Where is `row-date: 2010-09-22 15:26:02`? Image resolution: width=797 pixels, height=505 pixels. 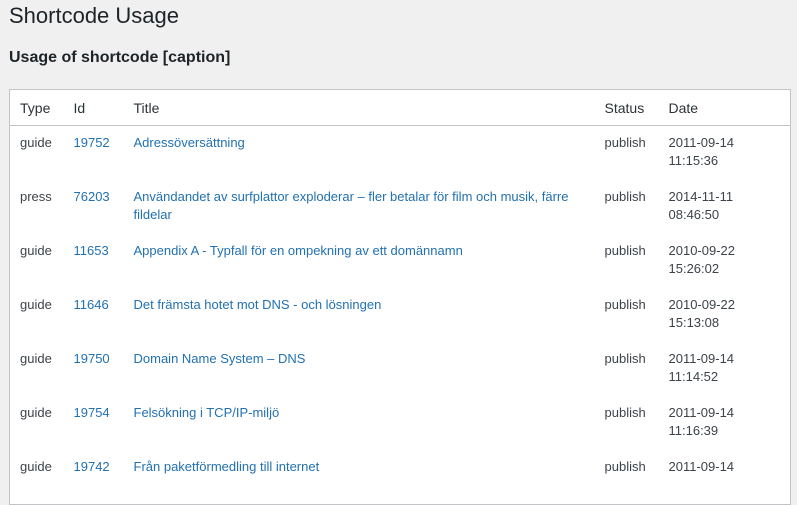
row-date: 2010-09-22 15:26:02 is located at coordinates (725, 261).